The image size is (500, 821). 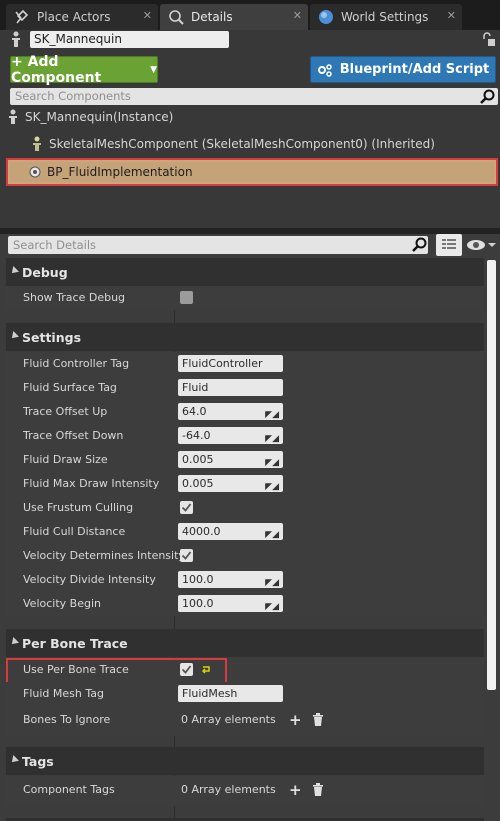 I want to click on fluid-surface-tag-field: Fluid, so click(x=230, y=387).